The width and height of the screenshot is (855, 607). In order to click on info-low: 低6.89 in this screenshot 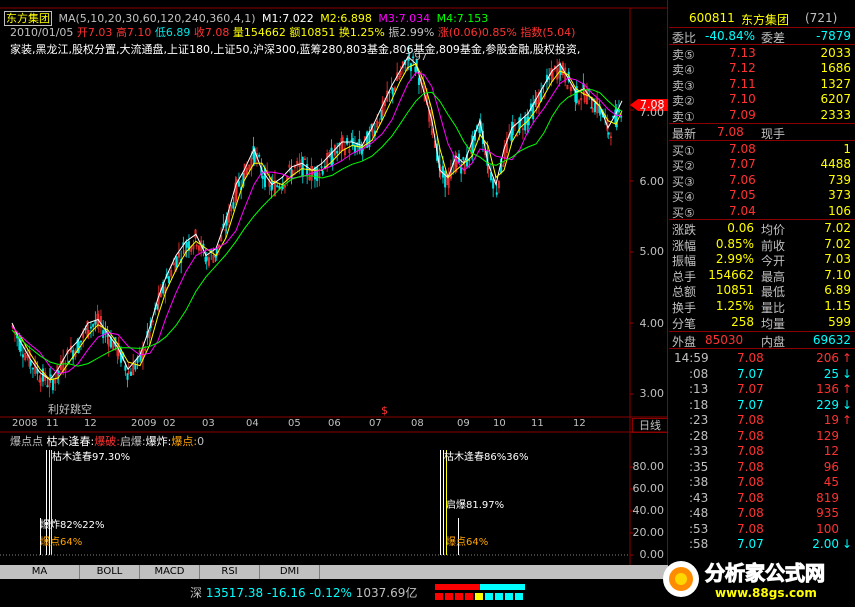, I will do `click(172, 32)`.